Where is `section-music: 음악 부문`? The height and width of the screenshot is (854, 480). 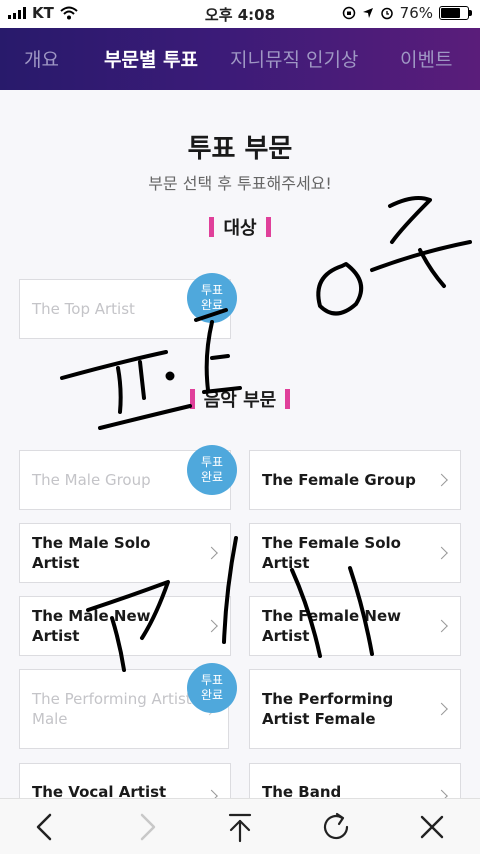 section-music: 음악 부문 is located at coordinates (240, 399).